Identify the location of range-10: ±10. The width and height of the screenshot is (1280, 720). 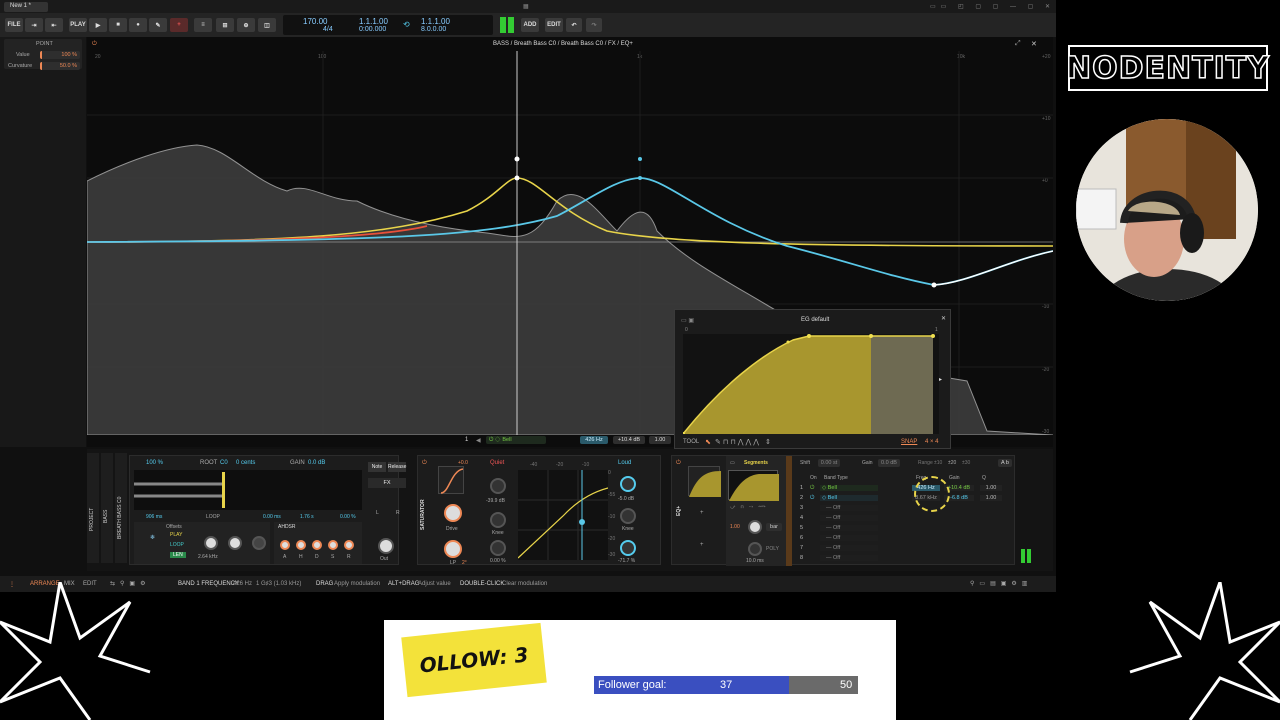
(938, 463).